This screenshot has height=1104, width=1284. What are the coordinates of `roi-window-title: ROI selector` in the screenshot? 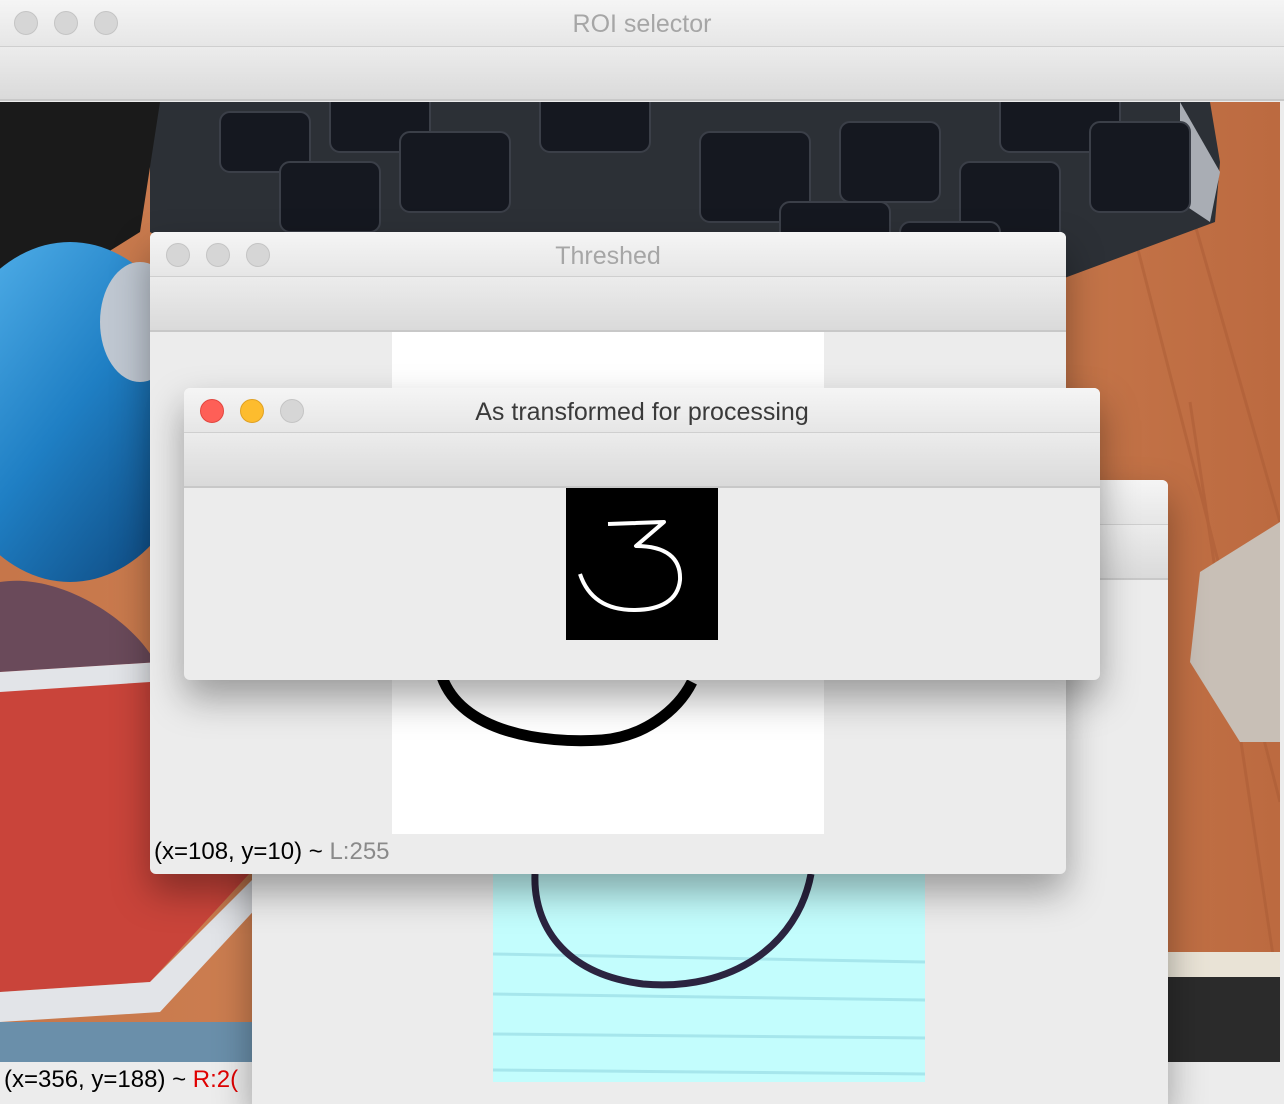 It's located at (642, 24).